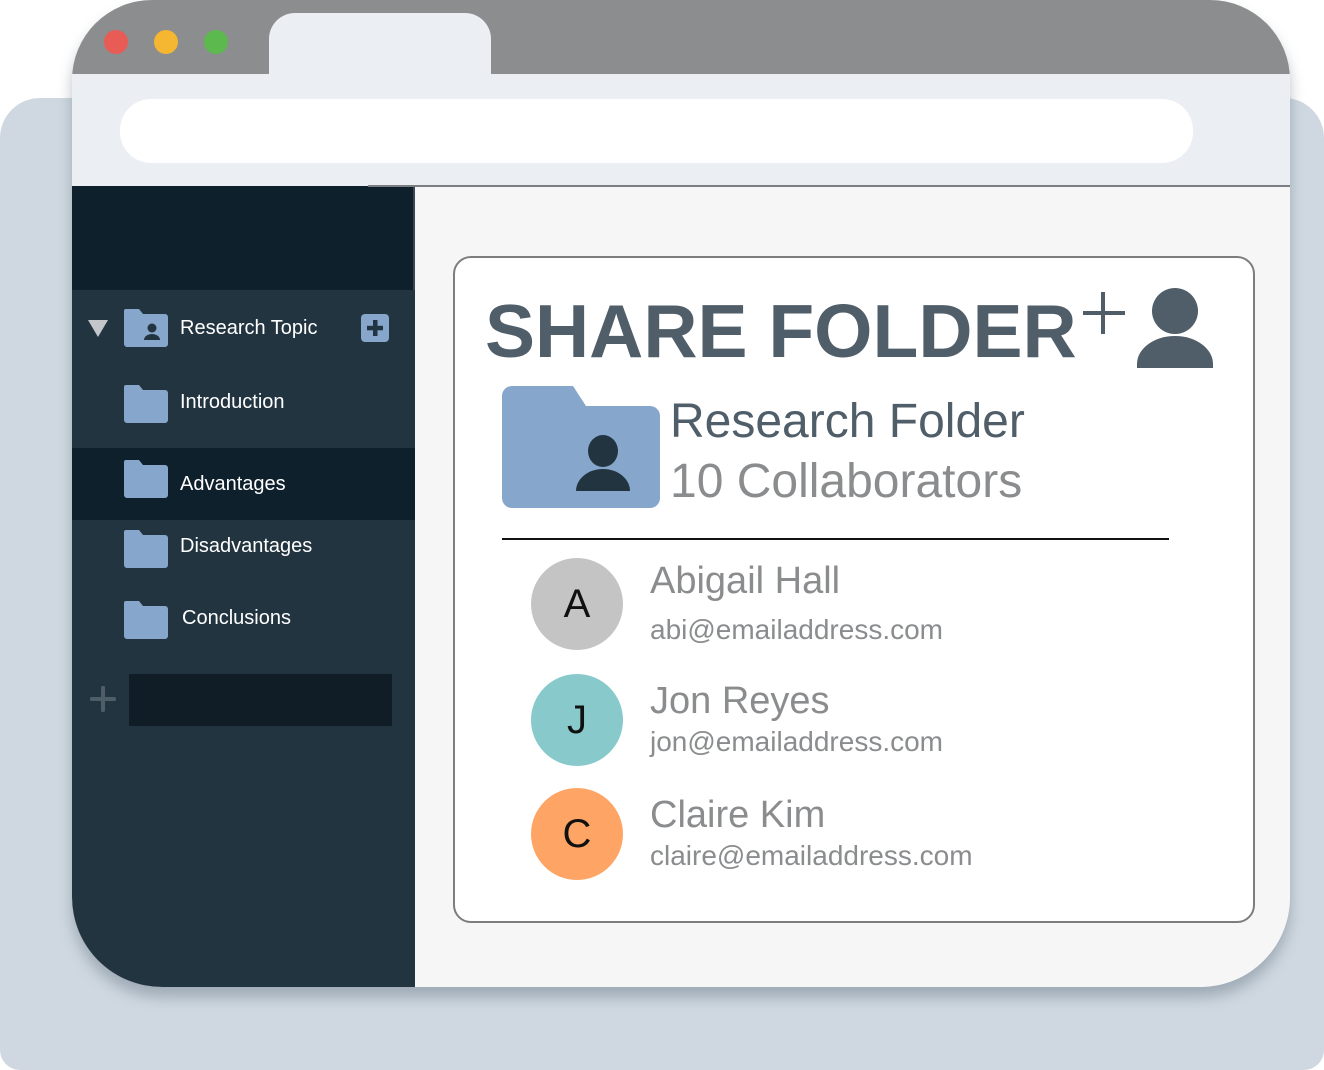  What do you see at coordinates (577, 604) in the screenshot?
I see `avatar: A` at bounding box center [577, 604].